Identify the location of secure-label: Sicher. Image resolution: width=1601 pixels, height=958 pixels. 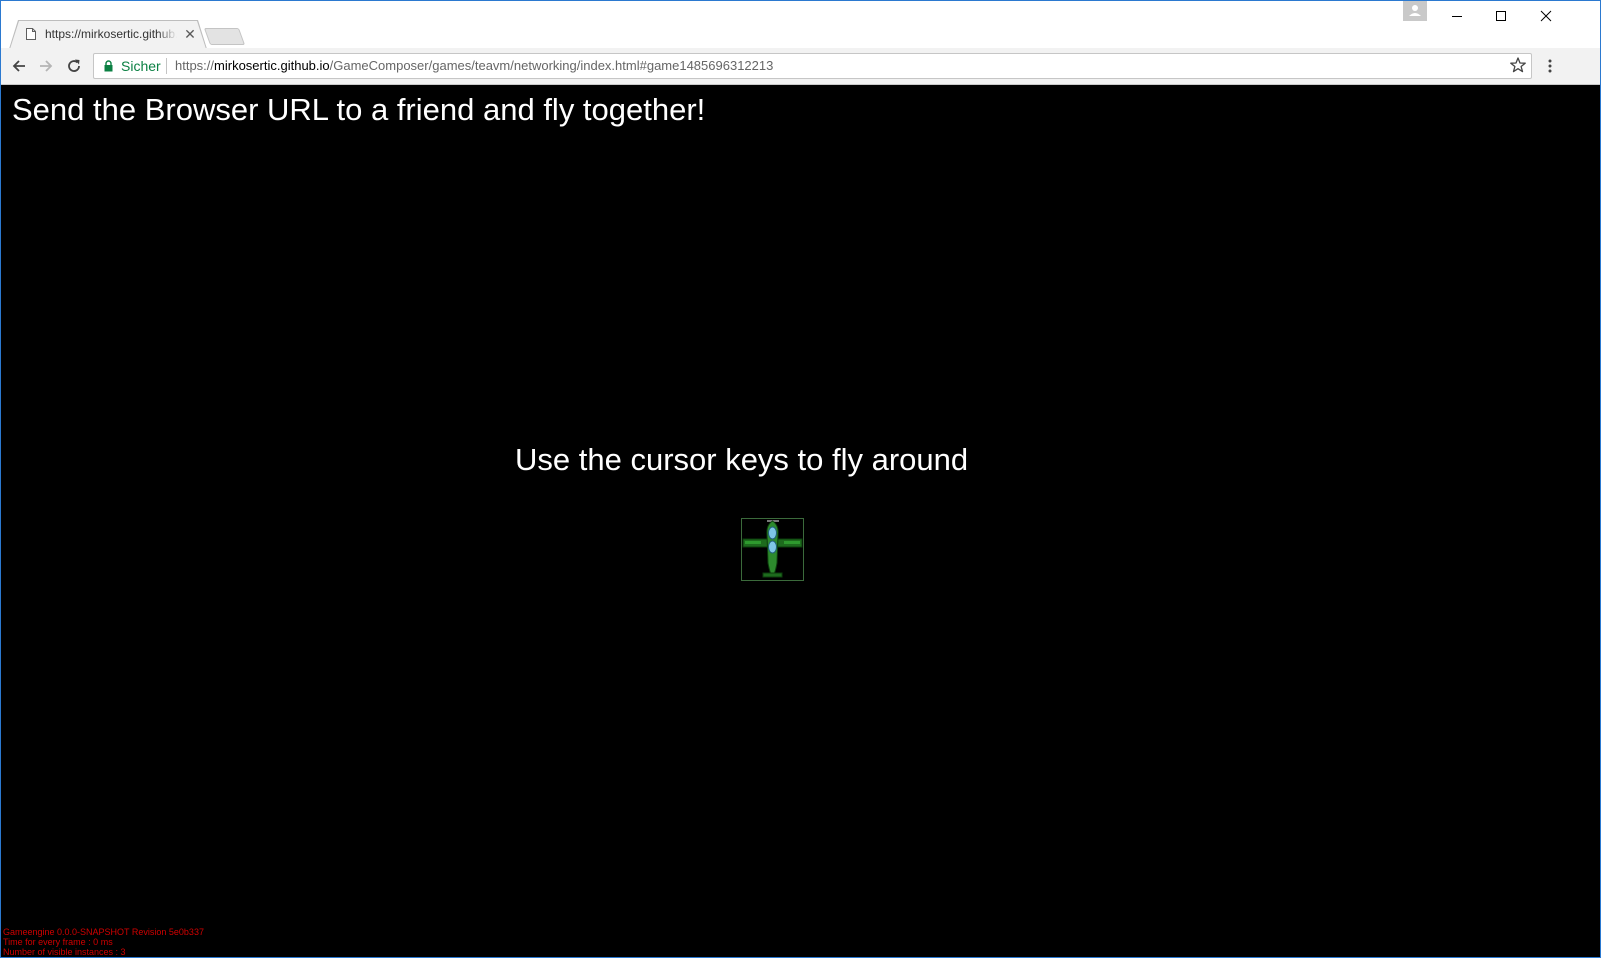
(141, 66).